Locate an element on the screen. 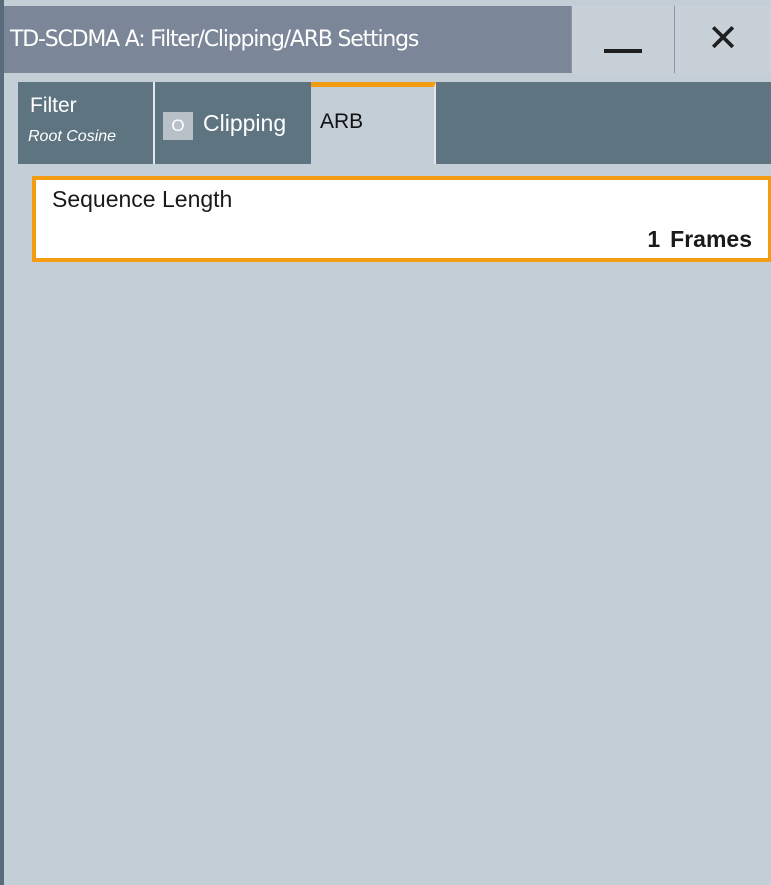 This screenshot has width=771, height=885. minimize-icon is located at coordinates (623, 51).